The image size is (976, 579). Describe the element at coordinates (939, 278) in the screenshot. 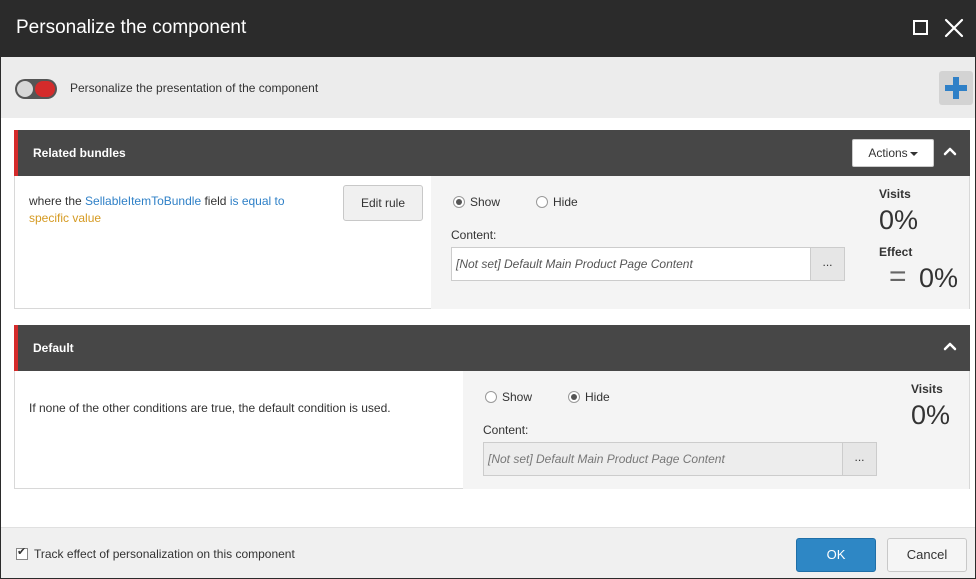

I see `effect-value: 0%` at that location.